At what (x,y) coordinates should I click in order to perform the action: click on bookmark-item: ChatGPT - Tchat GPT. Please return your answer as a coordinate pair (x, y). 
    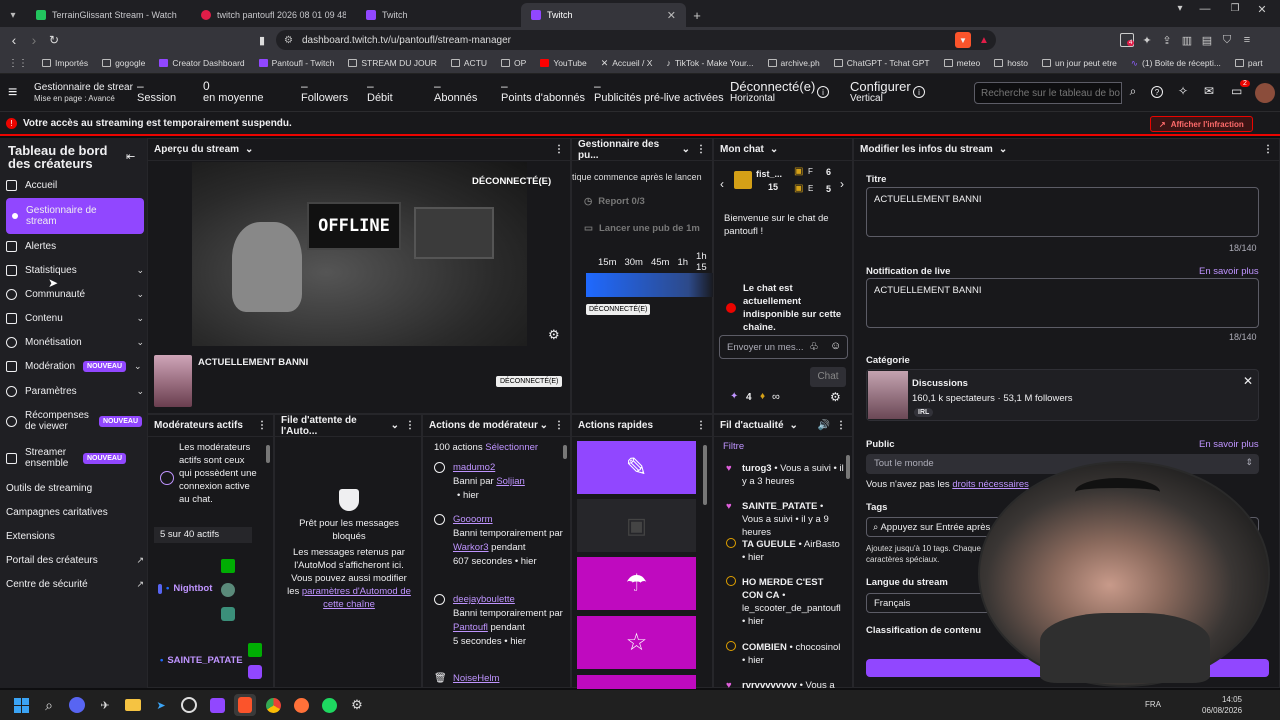
    Looking at the image, I should click on (882, 63).